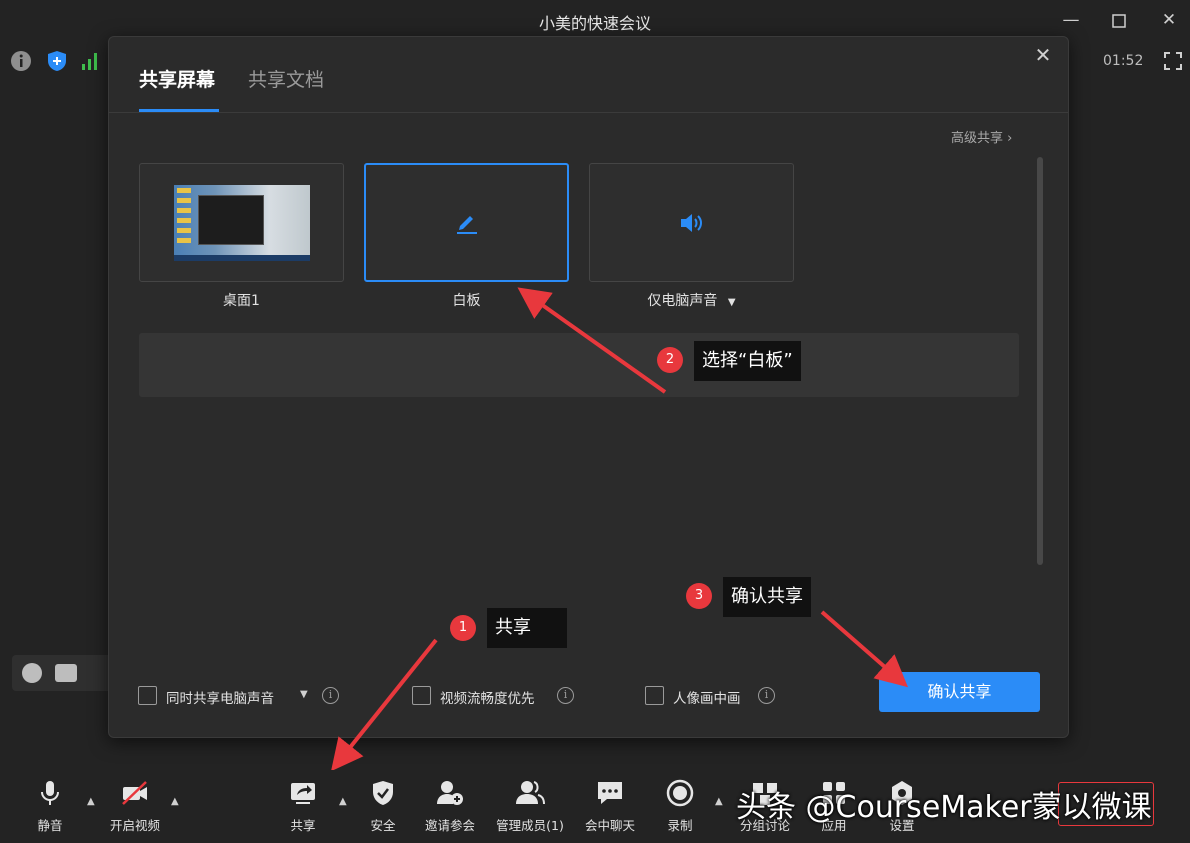 This screenshot has height=843, width=1190. Describe the element at coordinates (487, 699) in the screenshot. I see `option-video-smoothness-label: 视频流畅度优先` at that location.